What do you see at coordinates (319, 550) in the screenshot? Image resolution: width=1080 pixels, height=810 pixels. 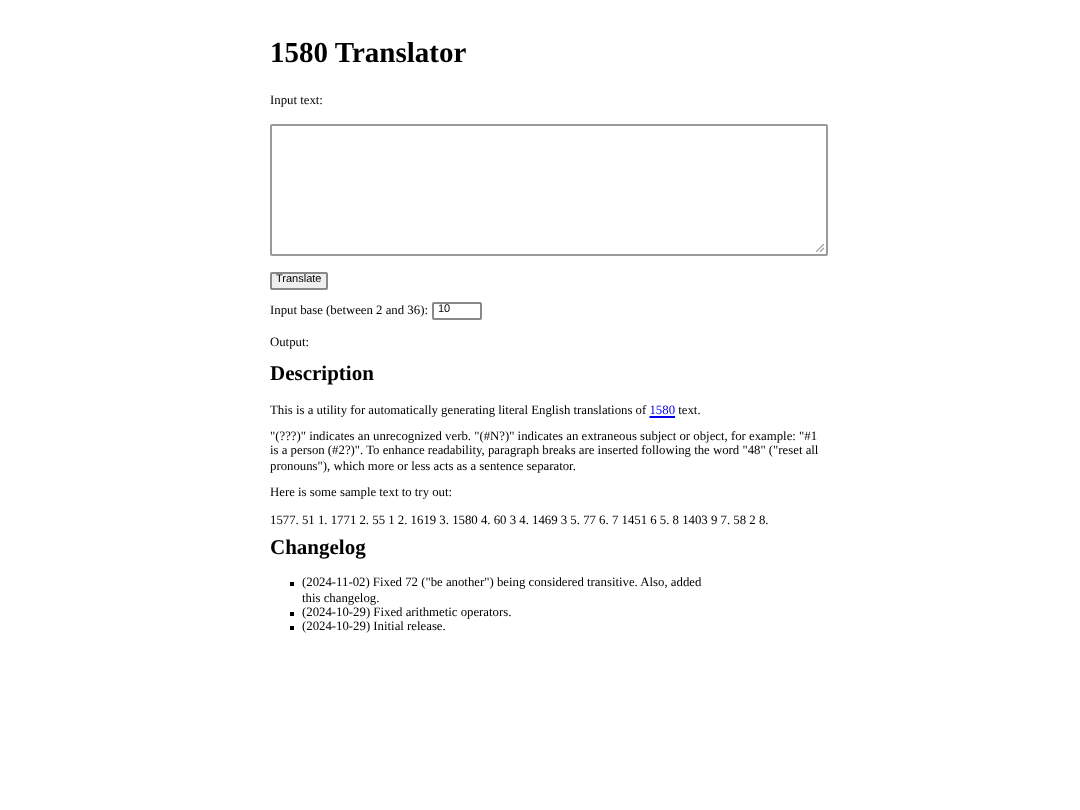 I see `section-heading: Changelog` at bounding box center [319, 550].